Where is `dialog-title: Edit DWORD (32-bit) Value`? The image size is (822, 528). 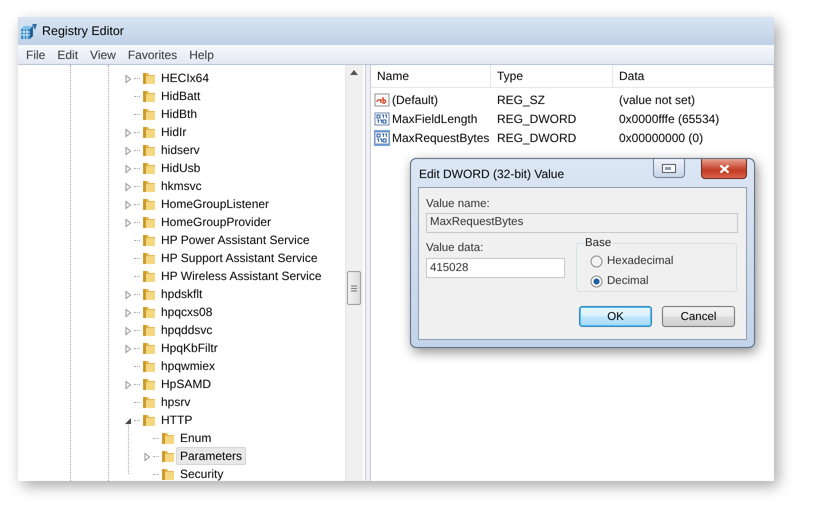 dialog-title: Edit DWORD (32-bit) Value is located at coordinates (491, 174).